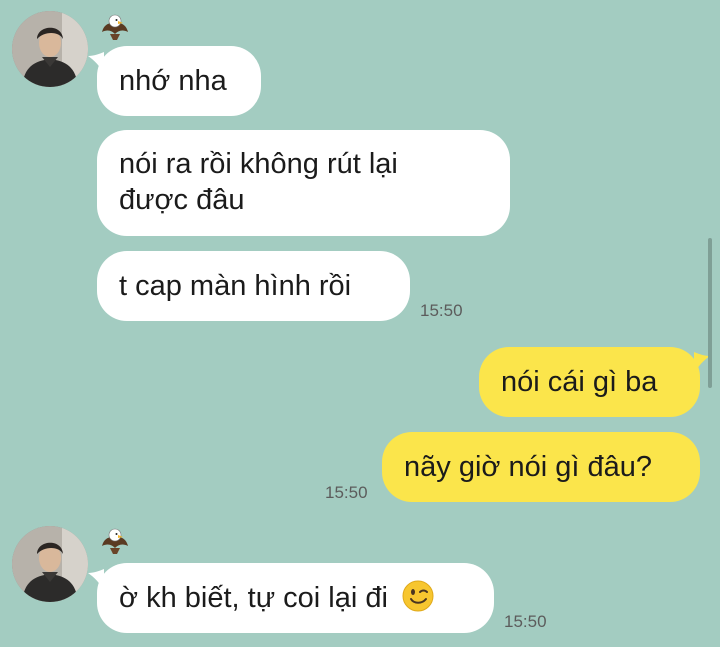  What do you see at coordinates (579, 382) in the screenshot?
I see `message-text: nói cái gì ba` at bounding box center [579, 382].